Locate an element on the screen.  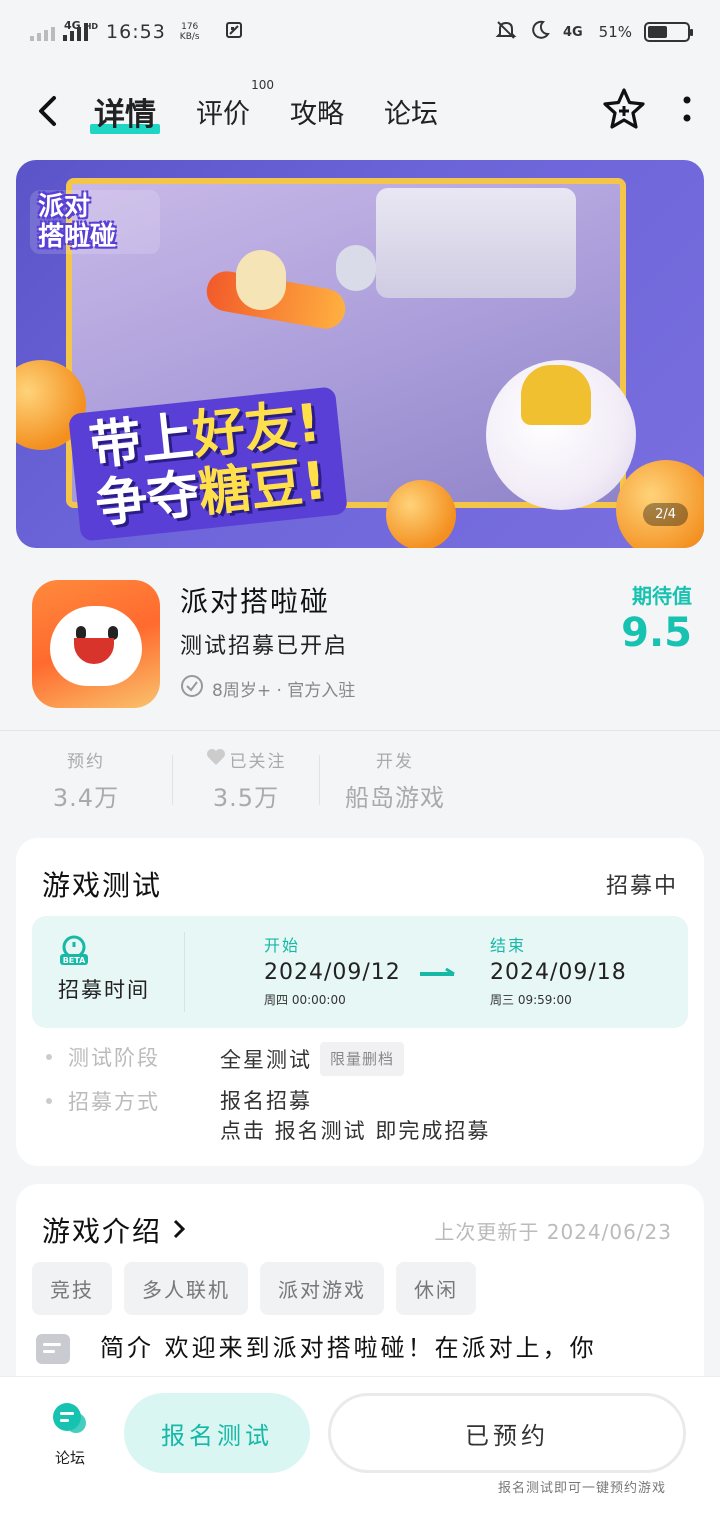
banner-game-logo: 派对 搭啦碰 is located at coordinates (95, 222).